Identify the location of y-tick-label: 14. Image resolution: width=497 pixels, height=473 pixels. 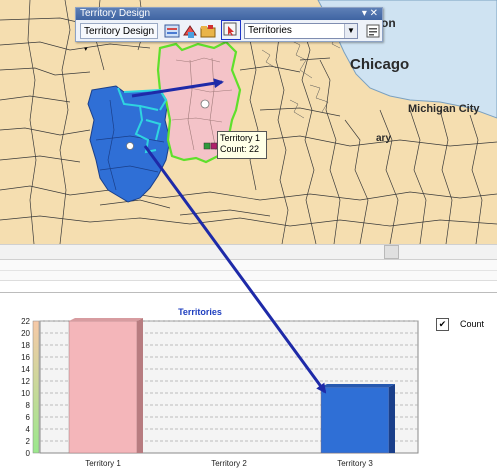
(25, 369).